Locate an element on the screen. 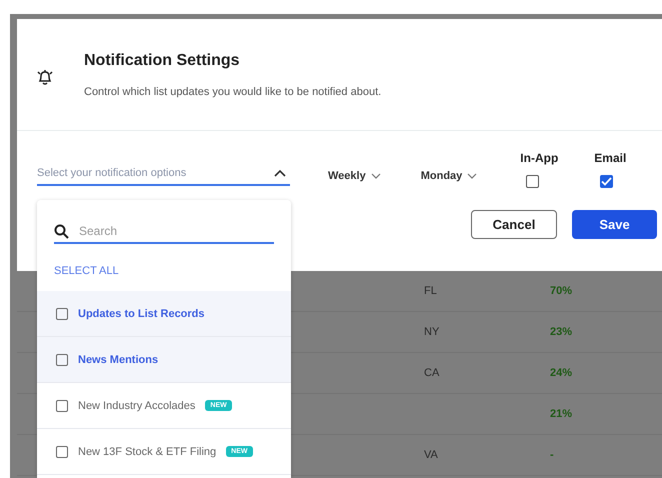 The width and height of the screenshot is (662, 478). option-item: Updates to List Records is located at coordinates (164, 314).